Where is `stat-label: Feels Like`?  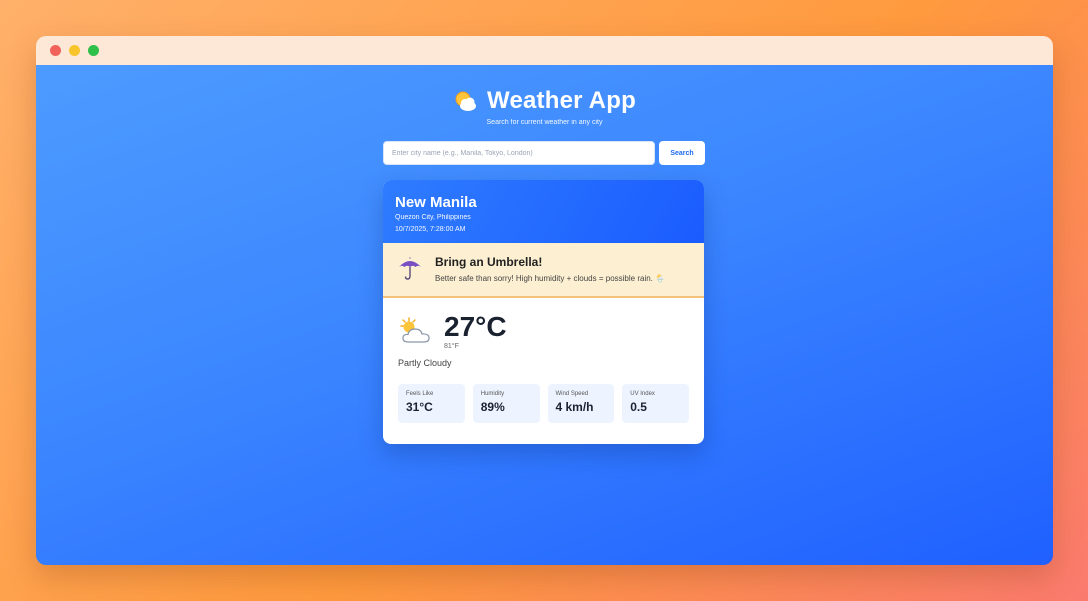 stat-label: Feels Like is located at coordinates (420, 394).